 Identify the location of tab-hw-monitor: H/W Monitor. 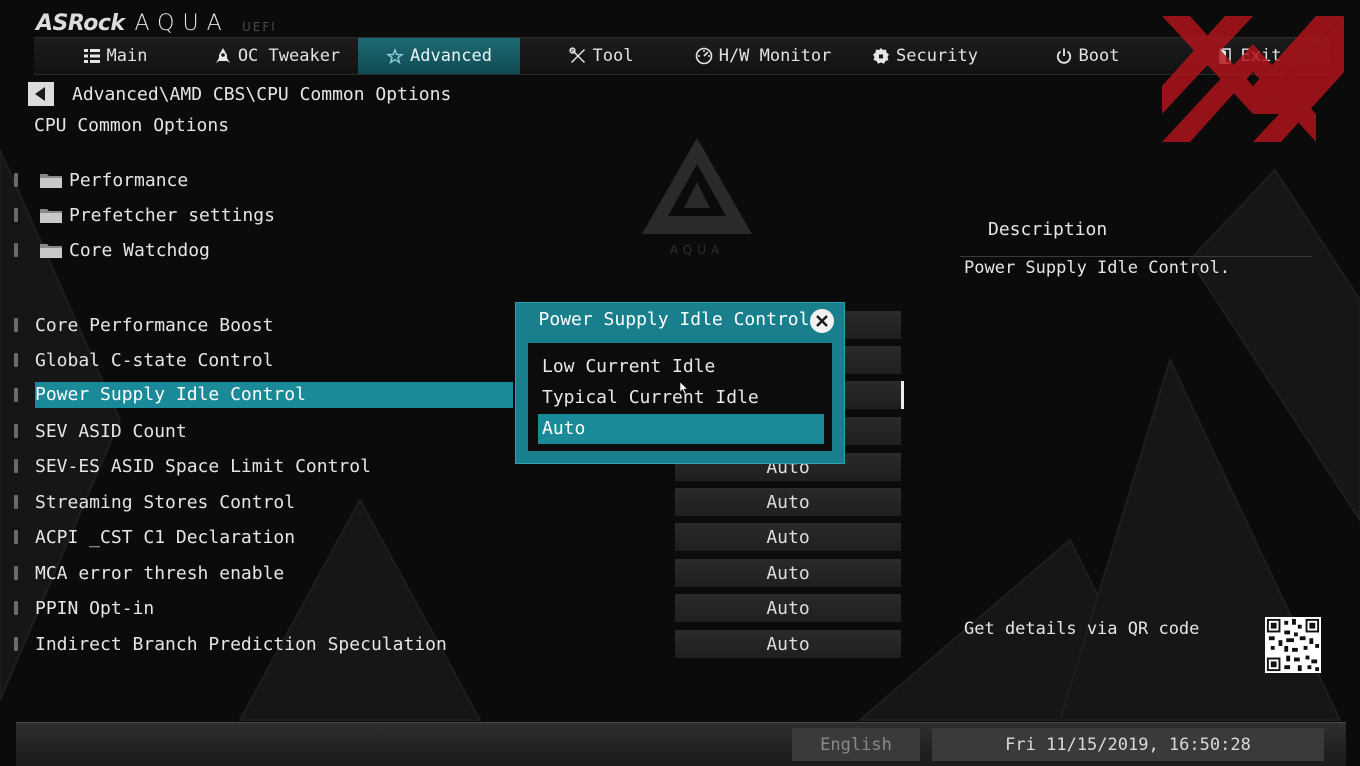
(763, 56).